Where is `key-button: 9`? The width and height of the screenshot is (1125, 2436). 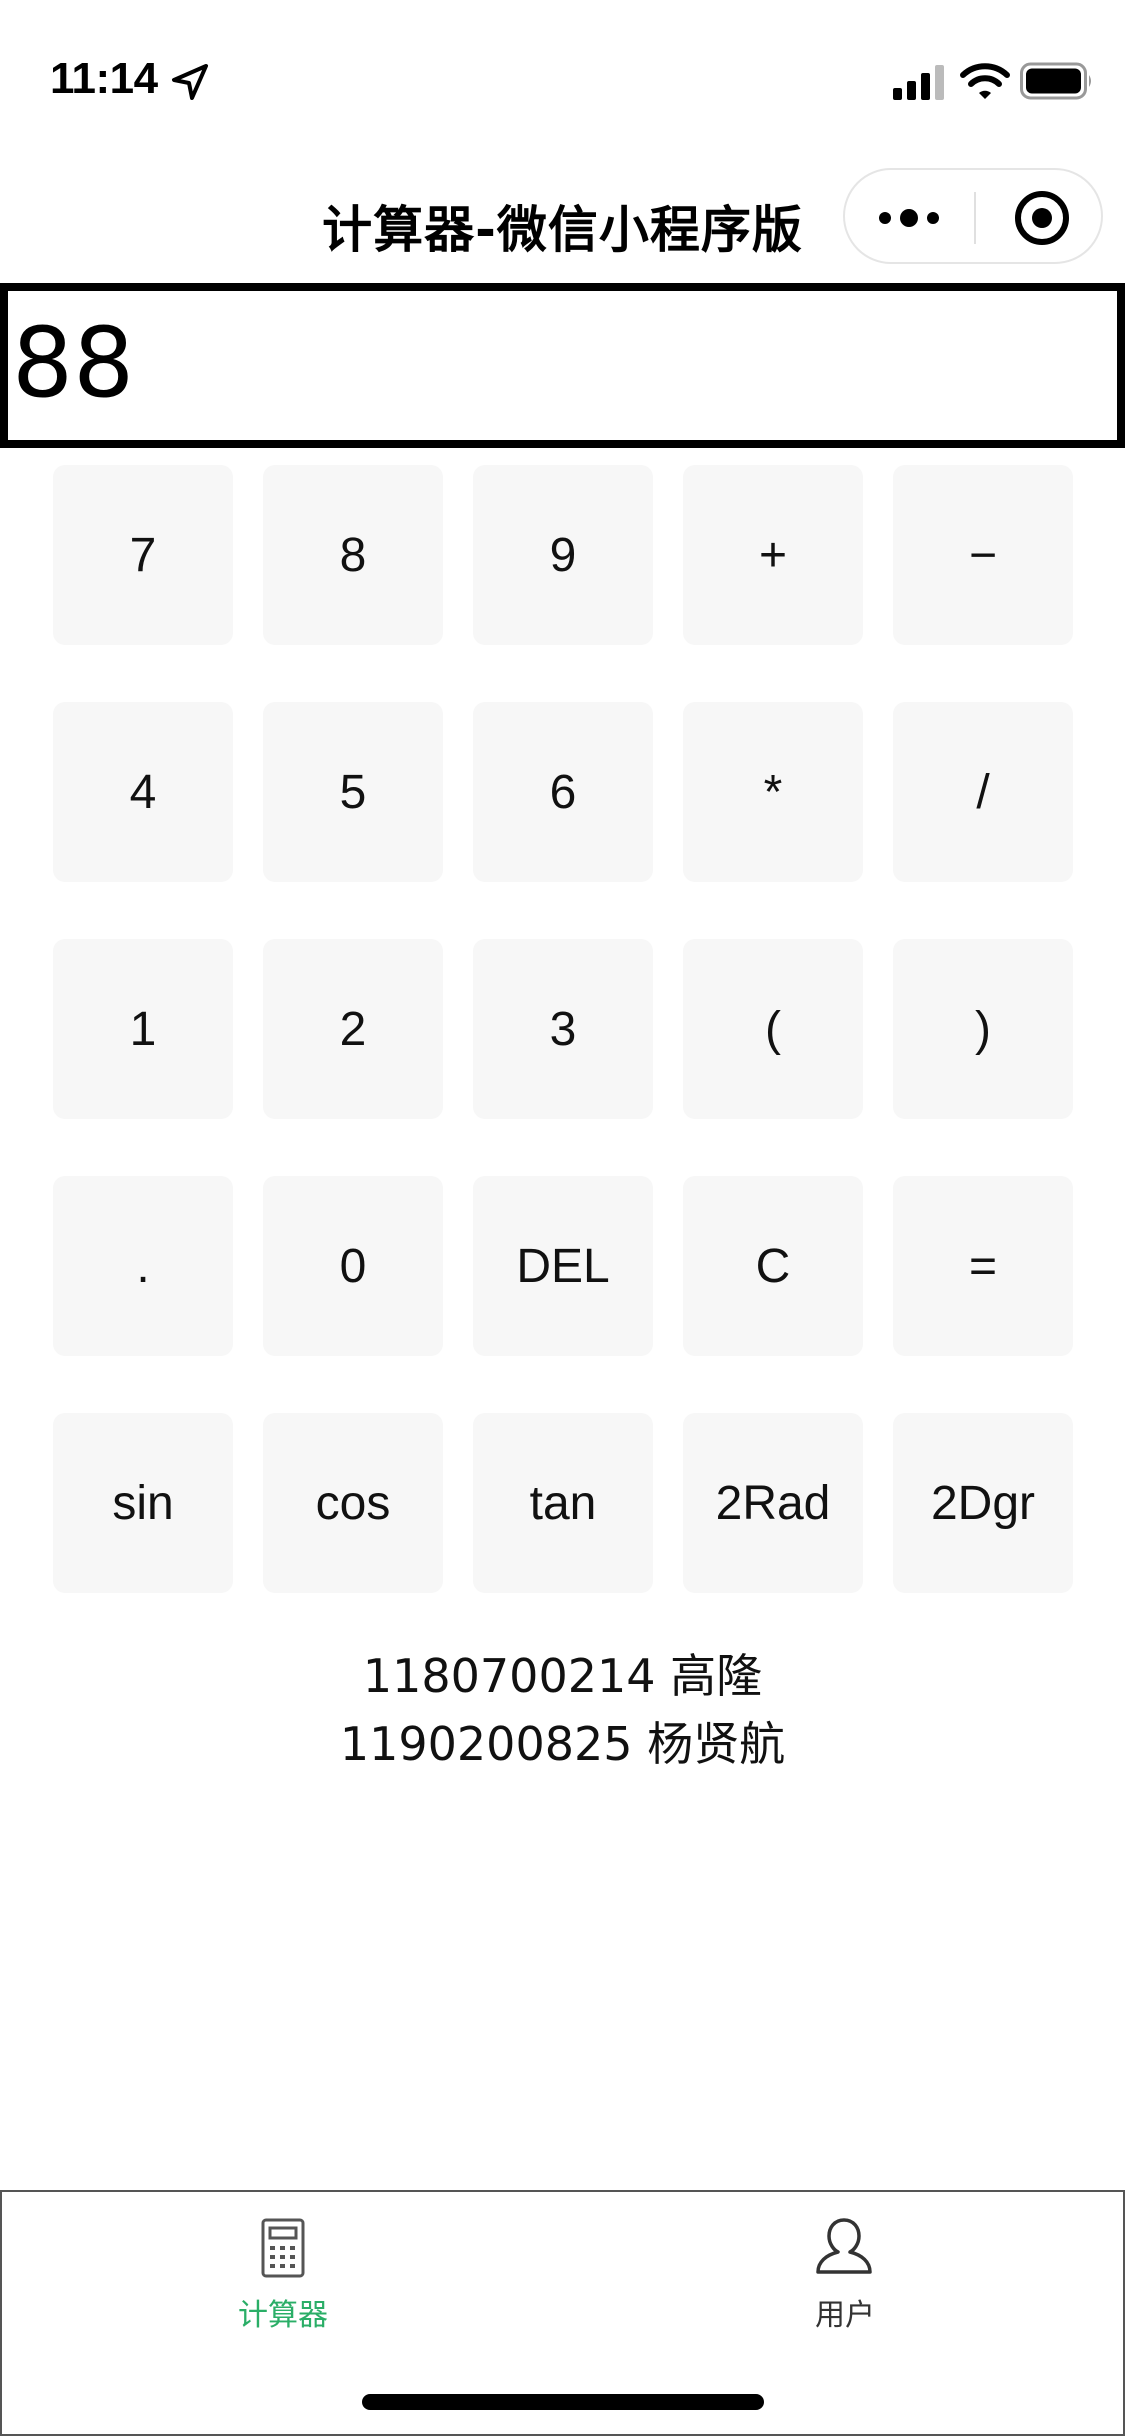
key-button: 9 is located at coordinates (563, 555).